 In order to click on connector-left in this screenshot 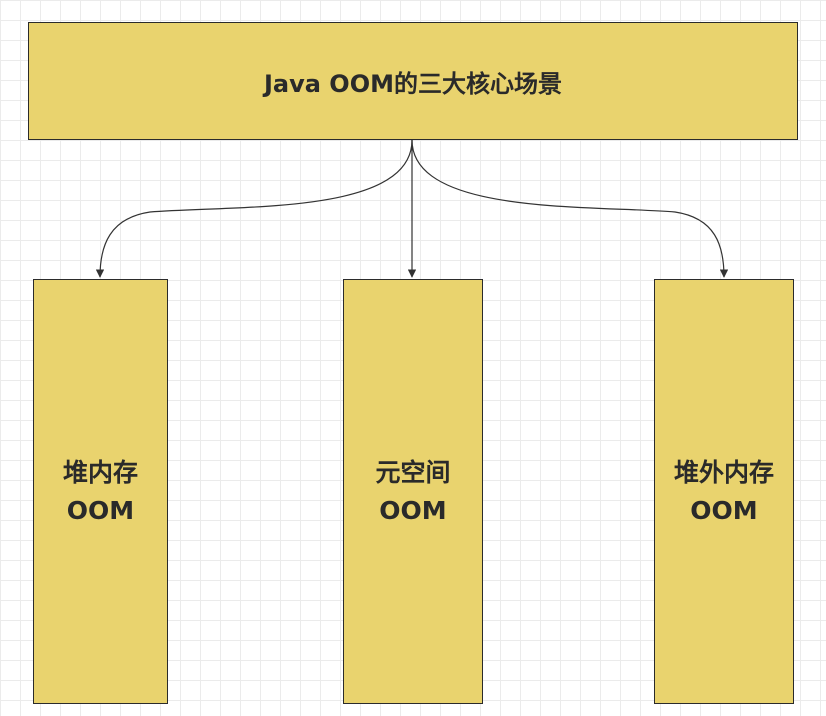, I will do `click(254, 208)`.